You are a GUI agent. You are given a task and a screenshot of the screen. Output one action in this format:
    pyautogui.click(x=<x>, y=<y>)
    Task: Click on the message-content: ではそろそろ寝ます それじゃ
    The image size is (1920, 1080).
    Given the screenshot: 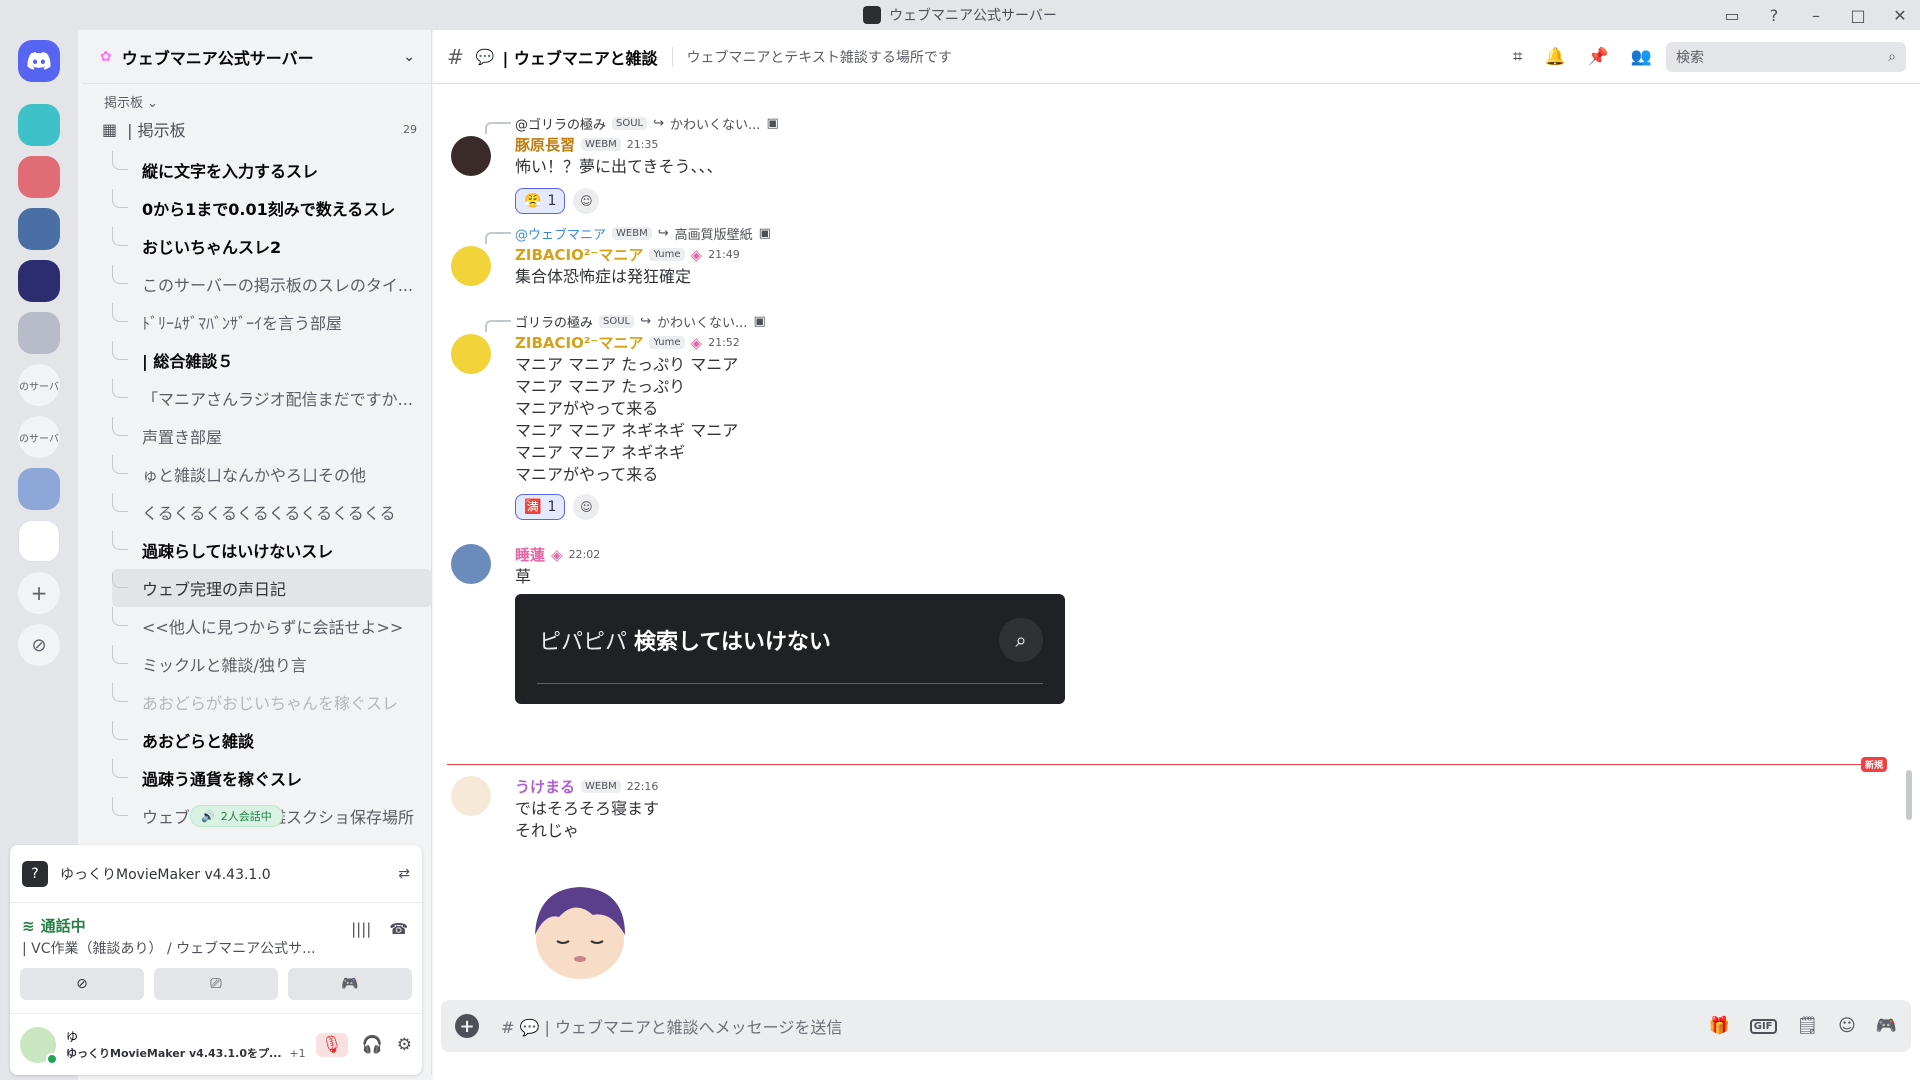 What is the action you would take?
    pyautogui.click(x=587, y=819)
    